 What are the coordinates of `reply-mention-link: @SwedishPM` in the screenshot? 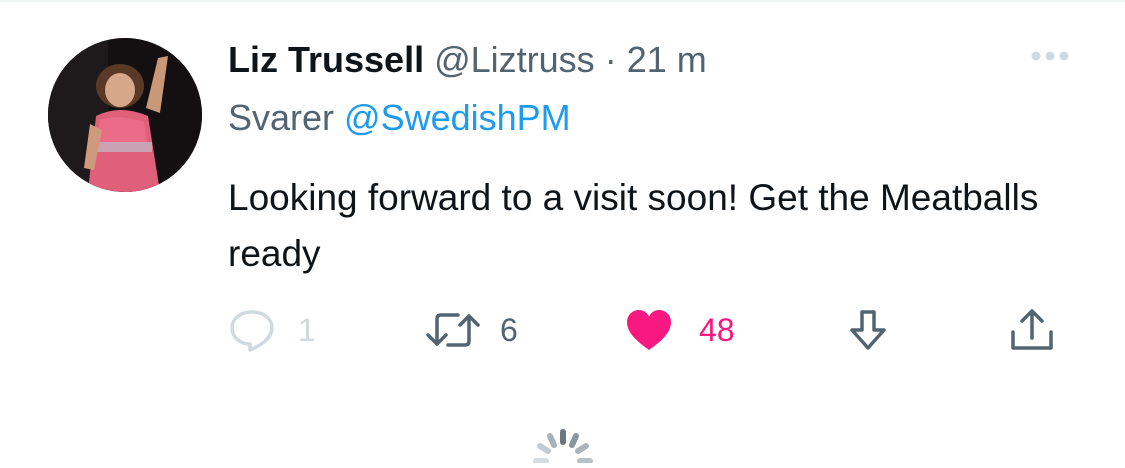 It's located at (457, 117).